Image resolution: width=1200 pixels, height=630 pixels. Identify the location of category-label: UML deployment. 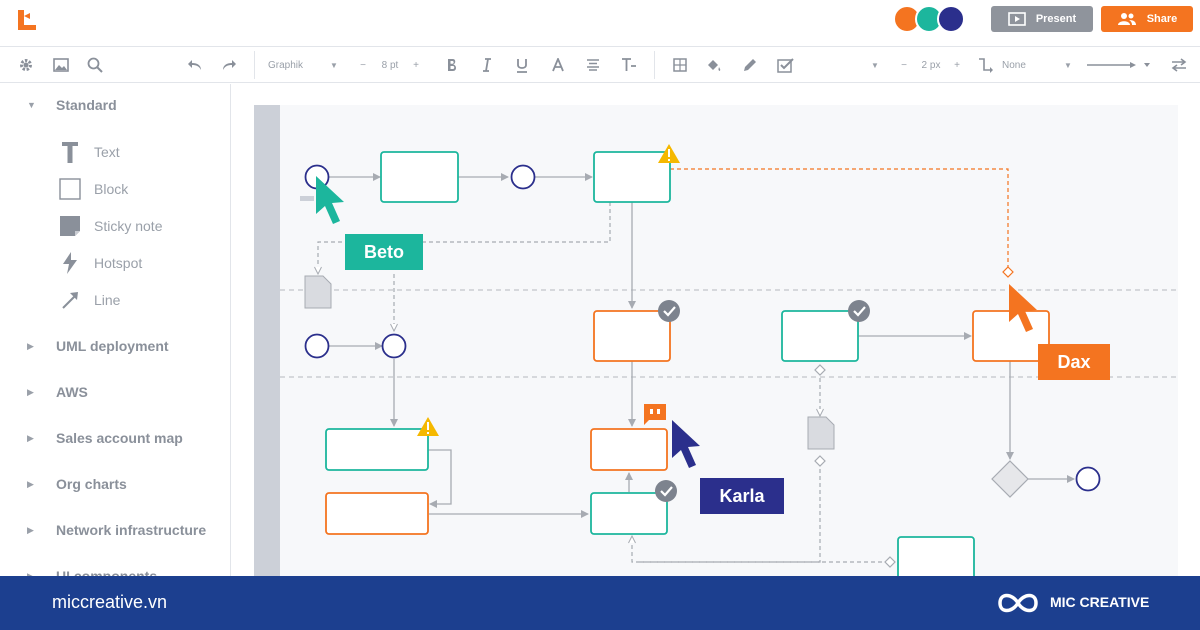
(112, 346).